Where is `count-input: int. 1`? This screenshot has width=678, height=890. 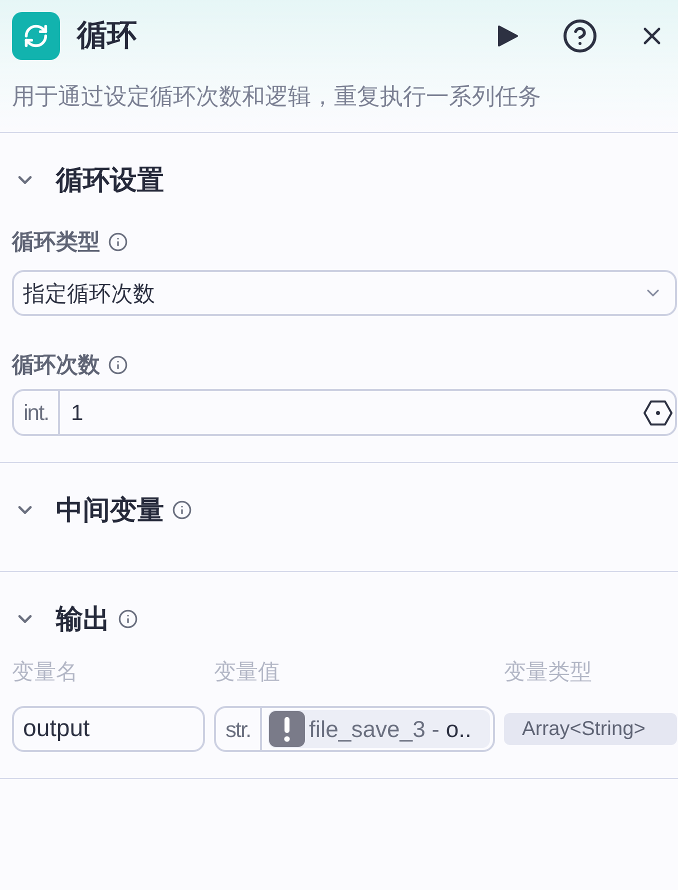
count-input: int. 1 is located at coordinates (344, 412).